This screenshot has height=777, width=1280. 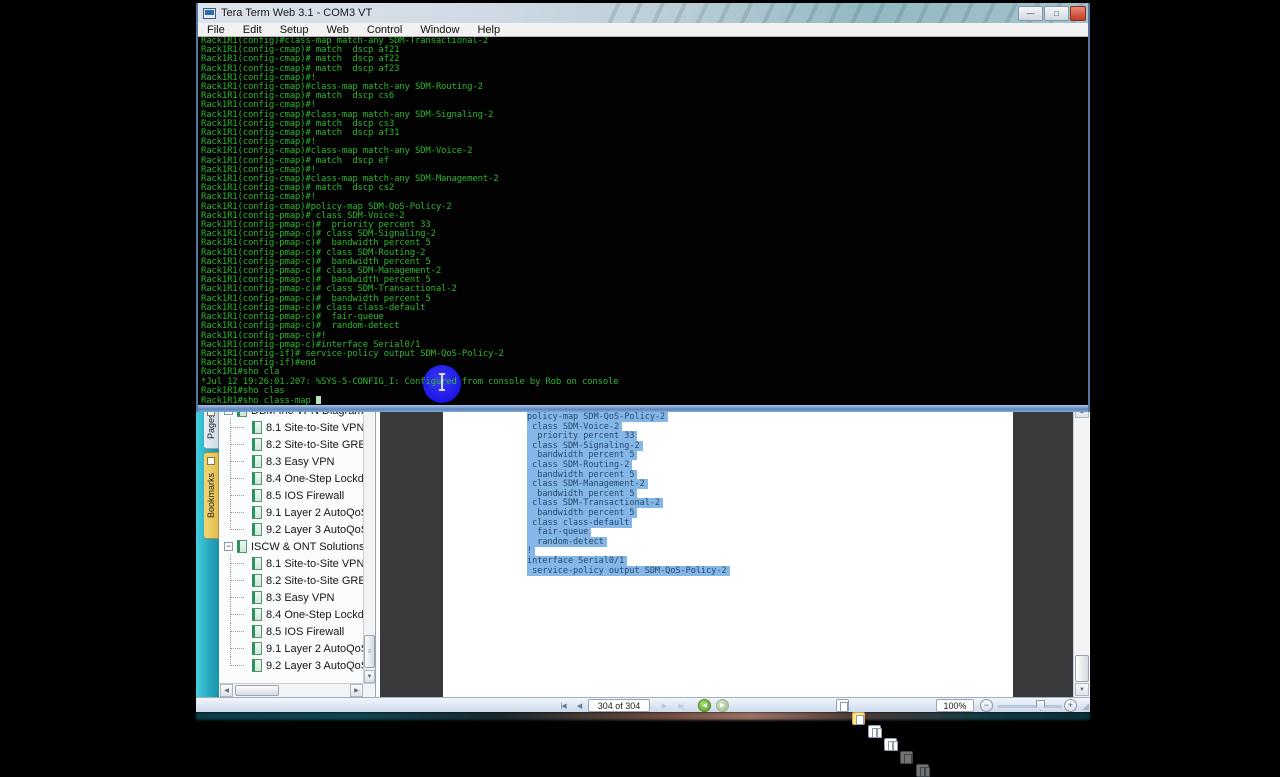 What do you see at coordinates (875, 731) in the screenshot?
I see `two-up-view-button` at bounding box center [875, 731].